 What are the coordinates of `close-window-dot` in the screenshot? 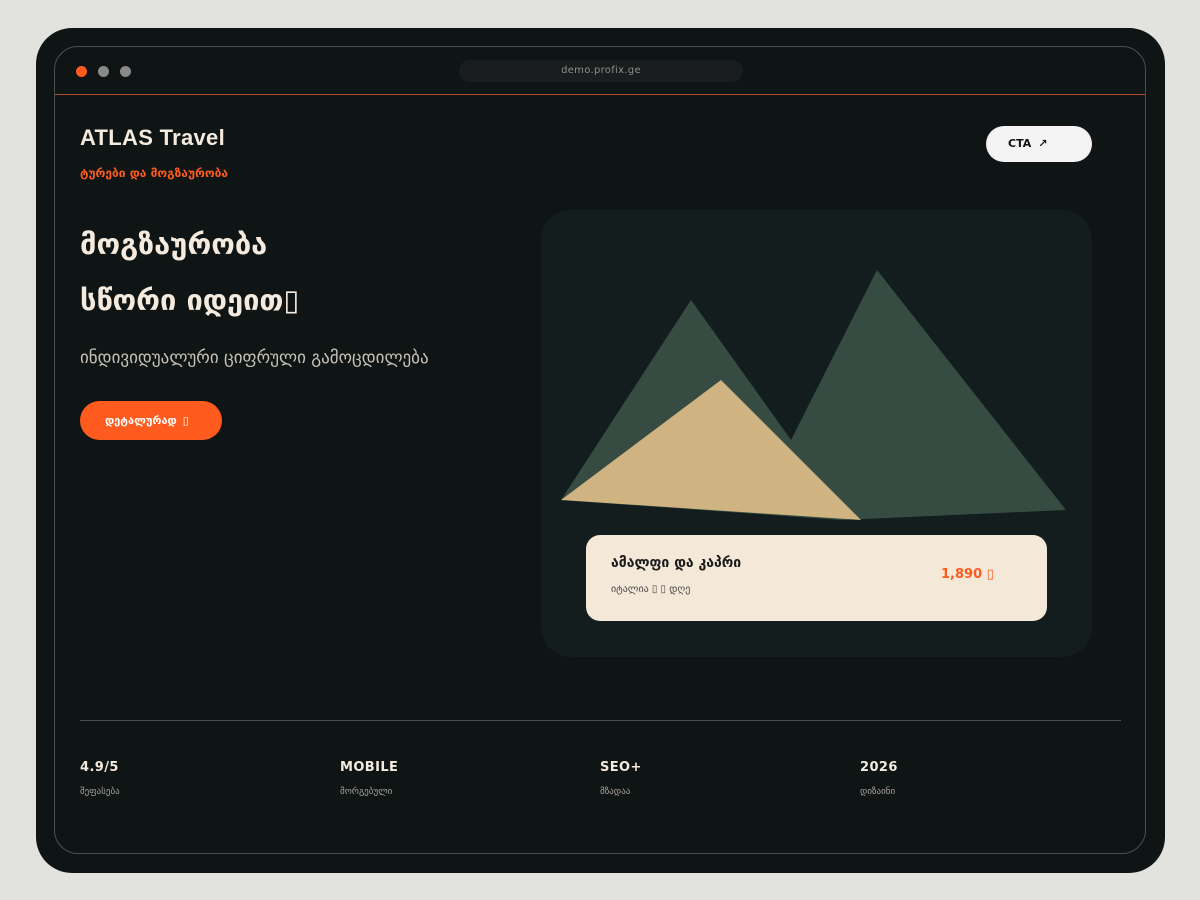 It's located at (81, 71).